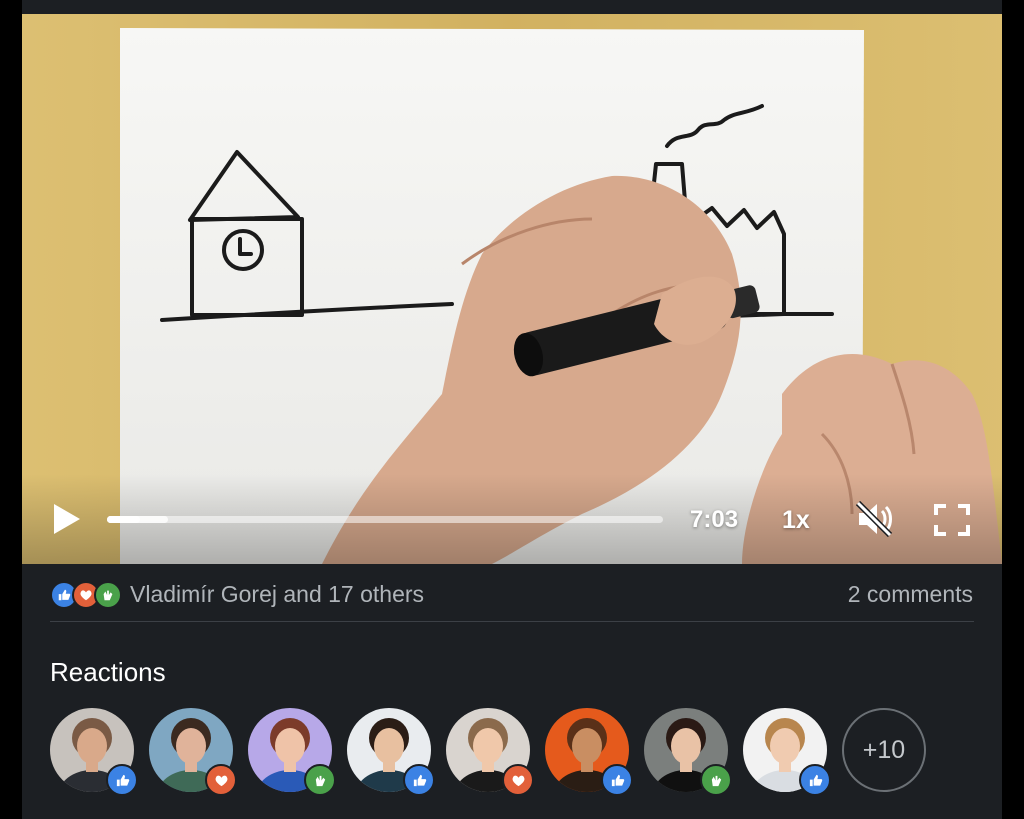 The width and height of the screenshot is (1024, 819). Describe the element at coordinates (67, 519) in the screenshot. I see `play-icon` at that location.